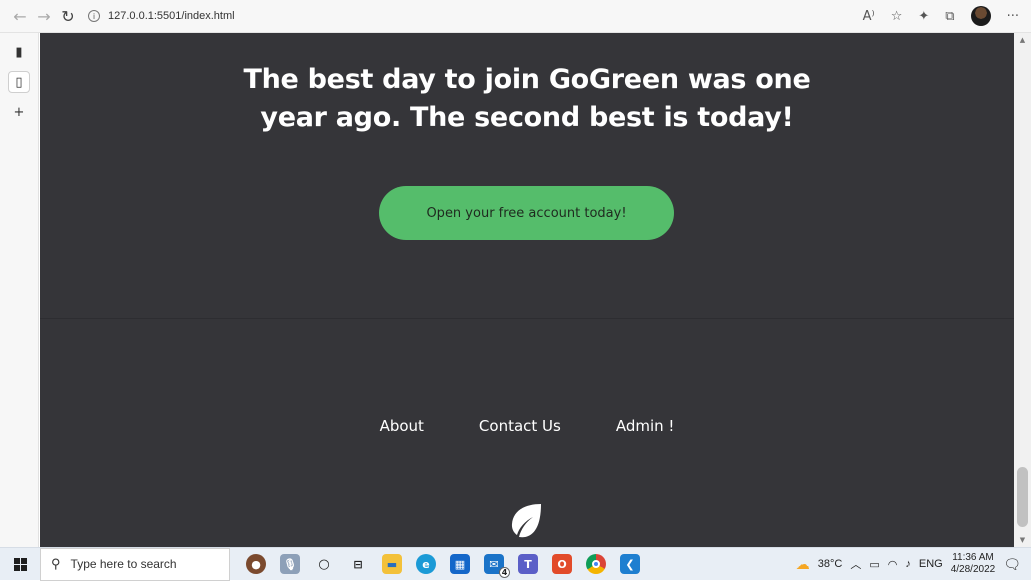 The image size is (1031, 581). Describe the element at coordinates (908, 564) in the screenshot. I see `volume-icon: ♪` at that location.